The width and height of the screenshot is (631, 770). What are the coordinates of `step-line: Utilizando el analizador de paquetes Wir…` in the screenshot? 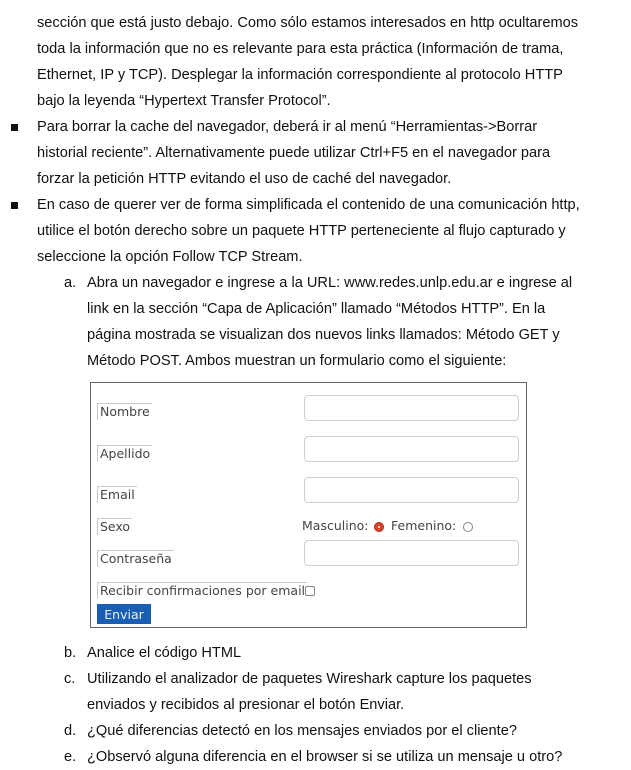 It's located at (309, 679).